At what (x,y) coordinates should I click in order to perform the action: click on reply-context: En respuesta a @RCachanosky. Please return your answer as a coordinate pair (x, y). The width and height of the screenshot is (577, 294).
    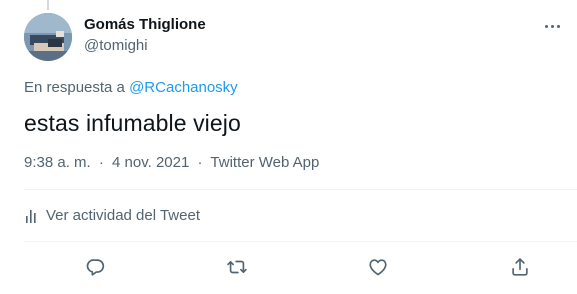
    Looking at the image, I should click on (131, 87).